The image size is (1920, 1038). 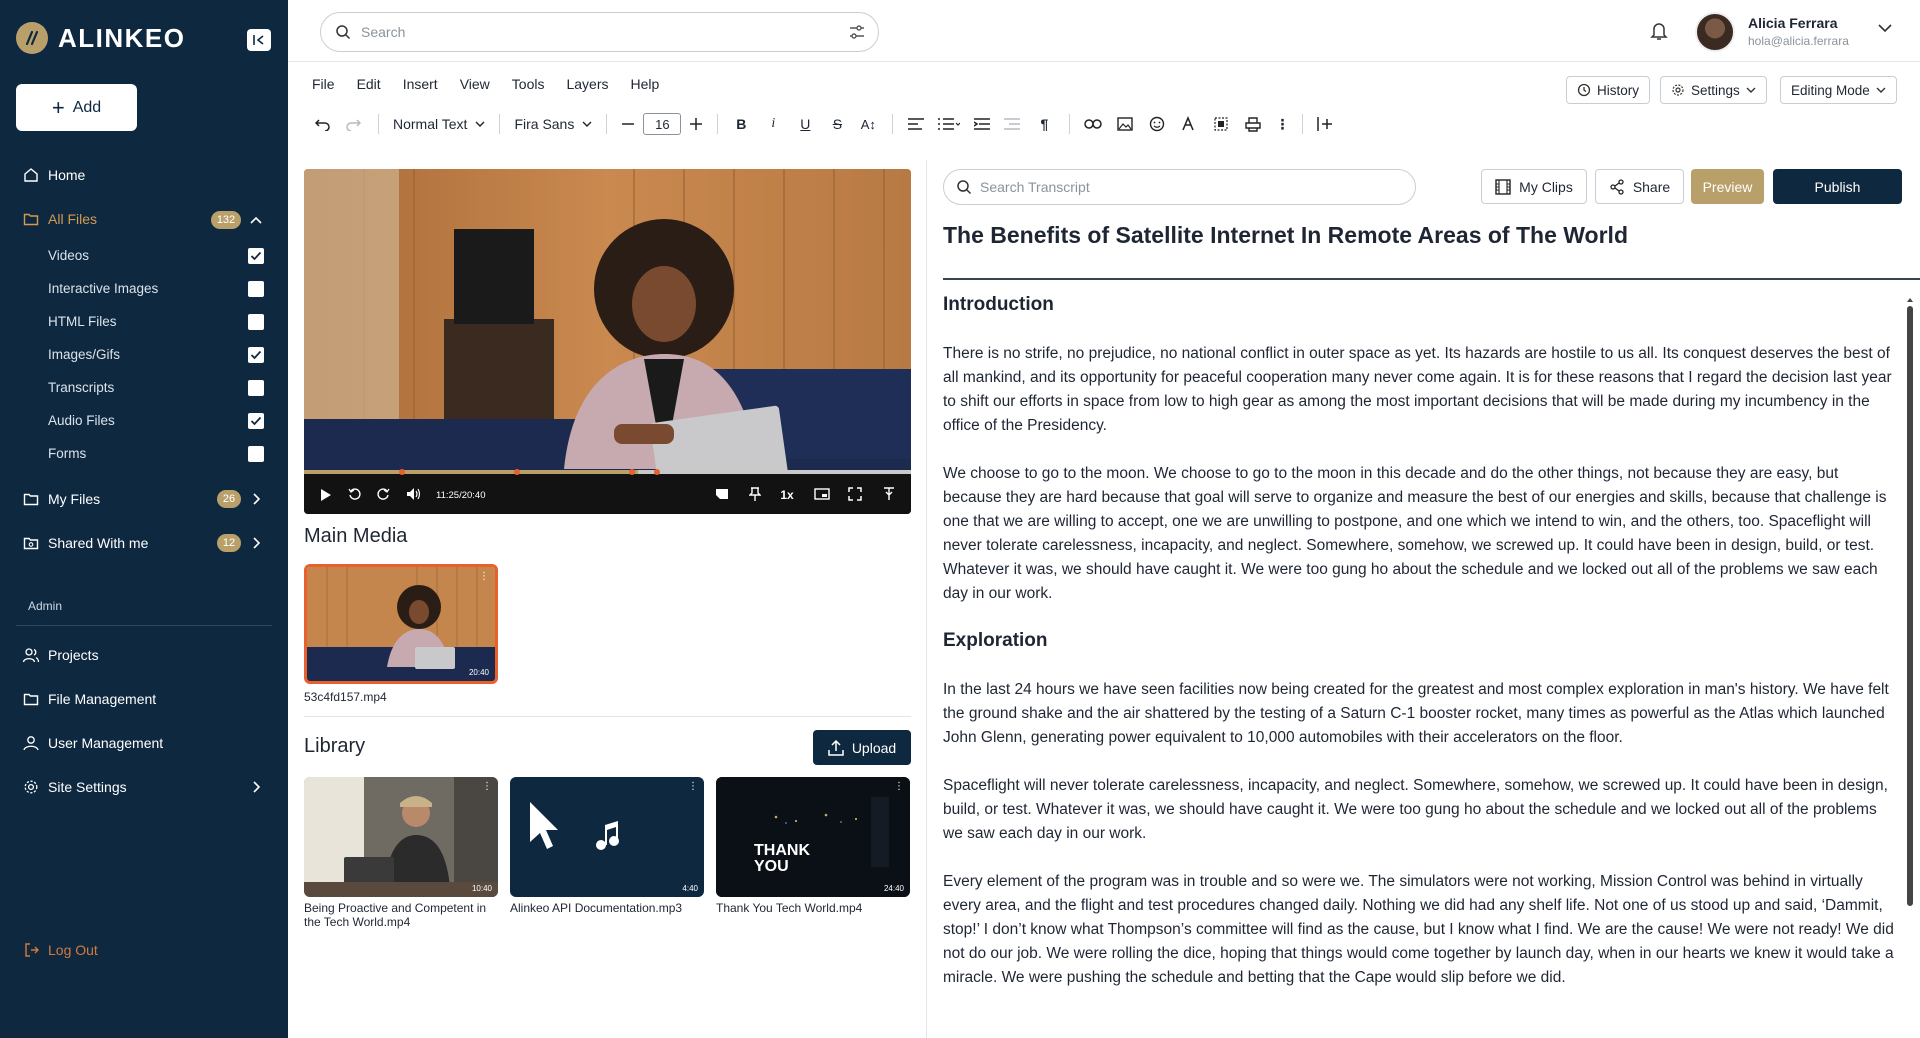 I want to click on trim-icon, so click(x=889, y=494).